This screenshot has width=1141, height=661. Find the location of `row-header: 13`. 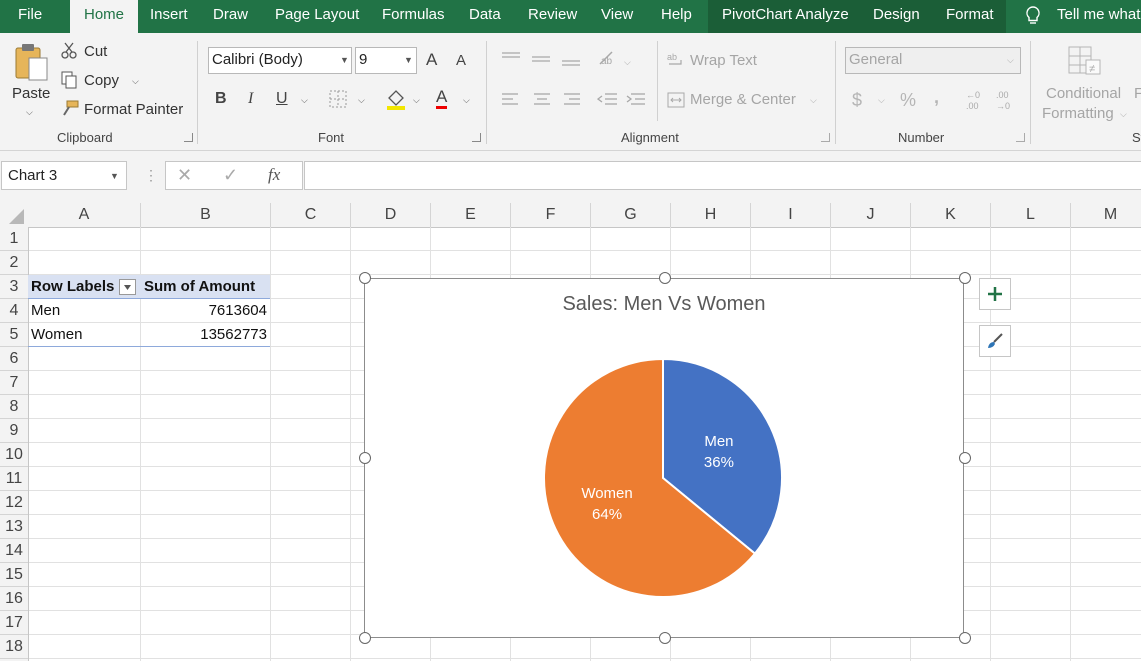

row-header: 13 is located at coordinates (14, 527).